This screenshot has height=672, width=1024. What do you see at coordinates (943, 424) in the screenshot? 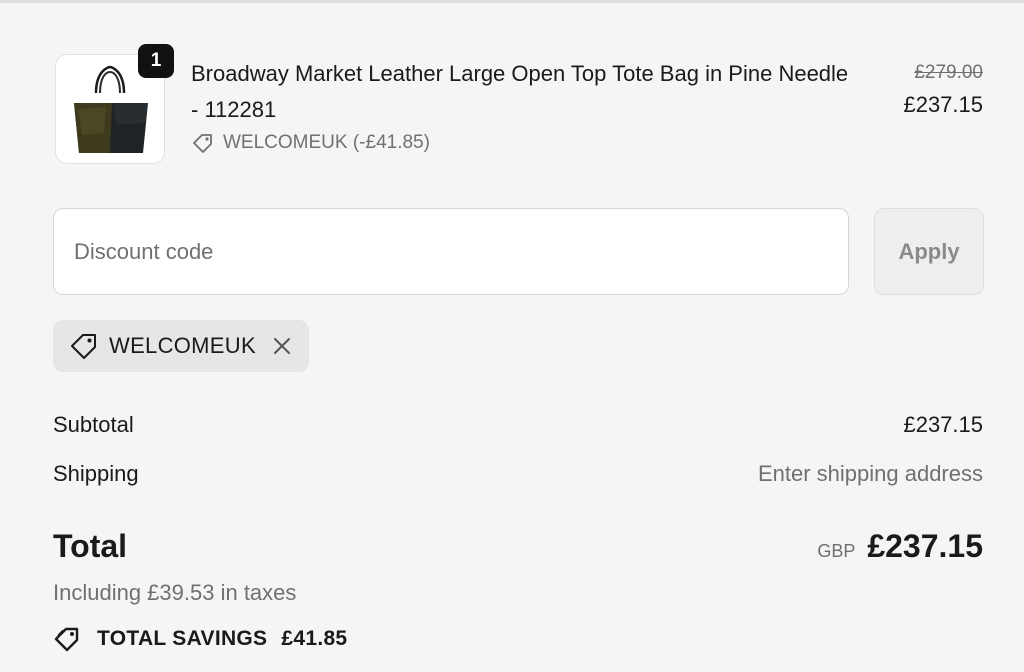
I see `subtotal-value: £237.15` at bounding box center [943, 424].